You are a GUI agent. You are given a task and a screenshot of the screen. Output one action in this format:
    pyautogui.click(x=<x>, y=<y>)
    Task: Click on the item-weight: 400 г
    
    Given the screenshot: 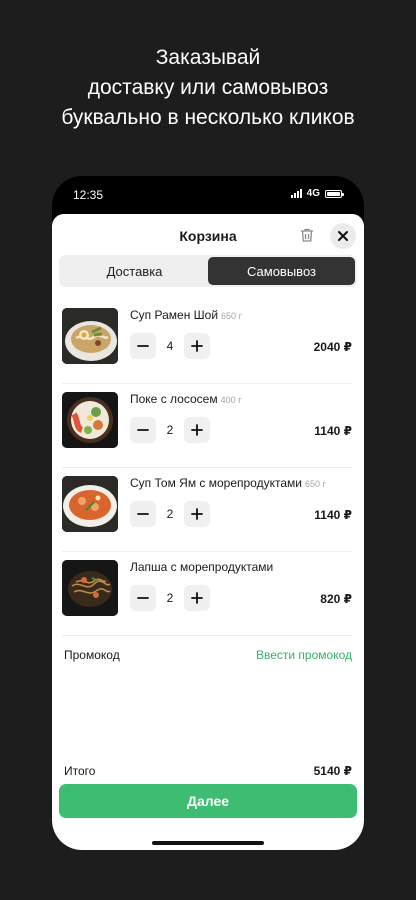 What is the action you would take?
    pyautogui.click(x=231, y=400)
    